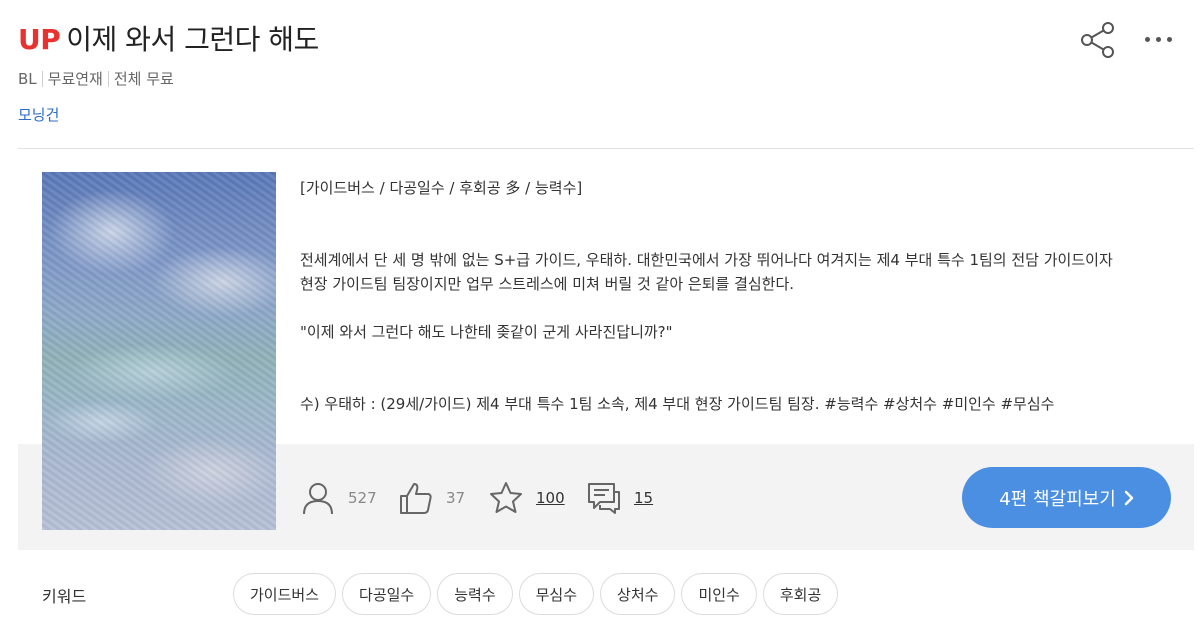  I want to click on star-icon, so click(506, 497).